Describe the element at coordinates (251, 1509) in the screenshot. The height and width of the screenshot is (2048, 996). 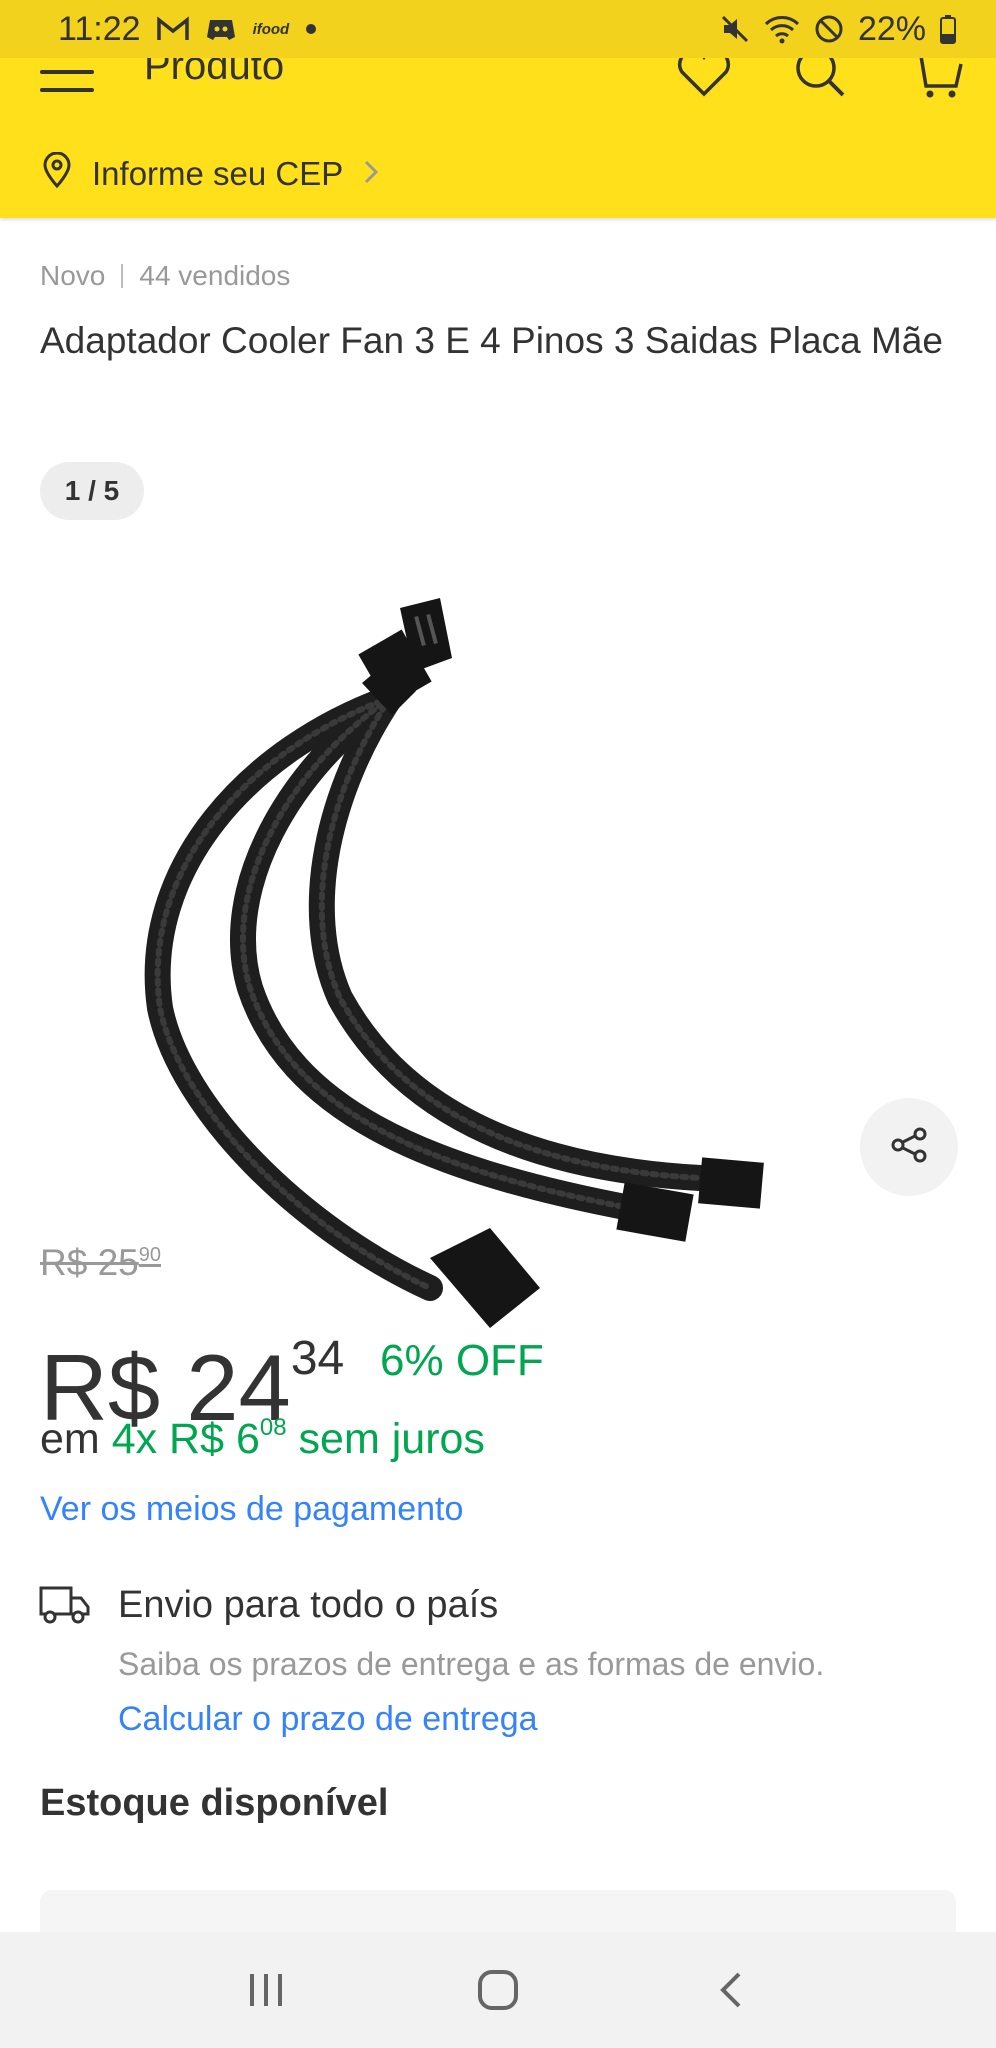
I see `payment-methods-link: Ver os meios de pagamento` at that location.